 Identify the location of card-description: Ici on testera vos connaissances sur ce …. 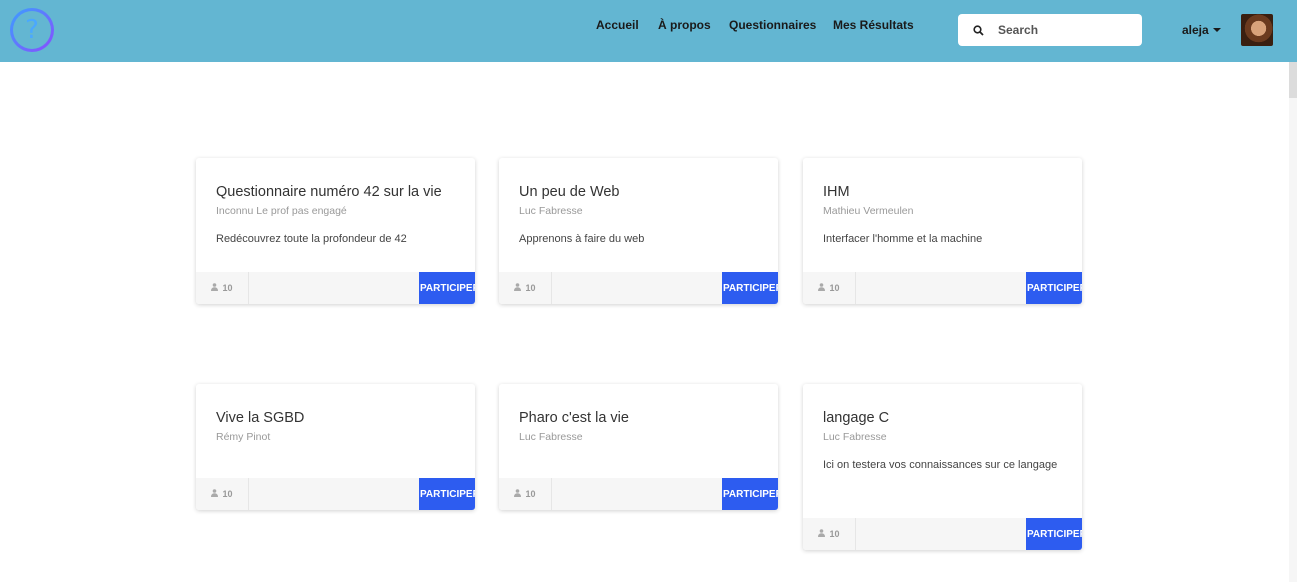
(940, 465).